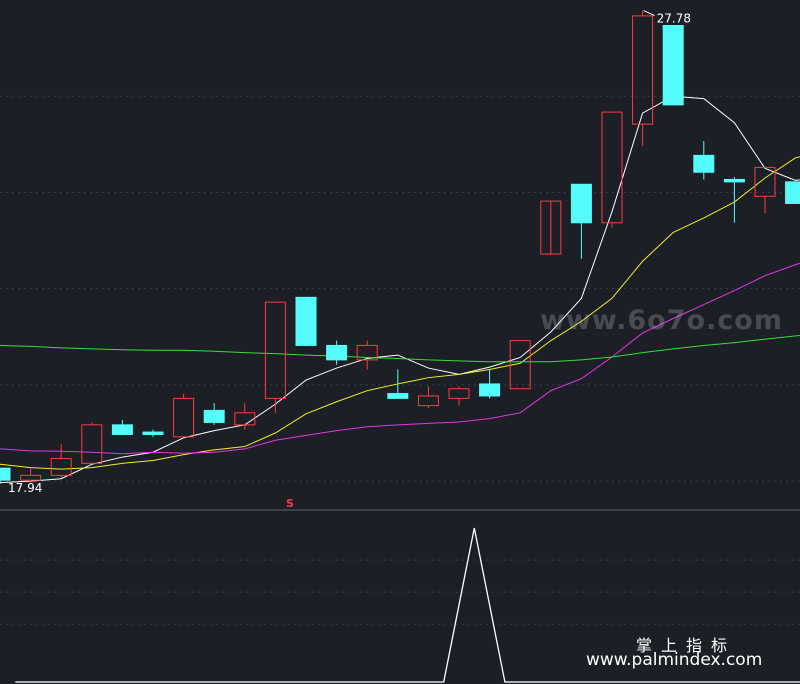 This screenshot has height=684, width=800. Describe the element at coordinates (649, 13) in the screenshot. I see `max-pointer` at that location.